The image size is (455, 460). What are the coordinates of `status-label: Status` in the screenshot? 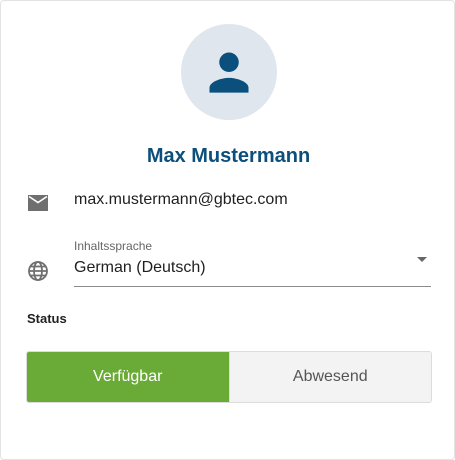 It's located at (47, 318).